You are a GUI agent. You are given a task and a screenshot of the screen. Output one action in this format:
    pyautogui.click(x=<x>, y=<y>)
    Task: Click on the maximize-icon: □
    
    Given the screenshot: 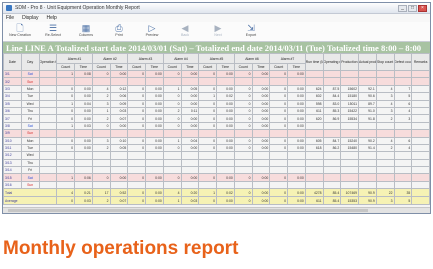 What is the action you would take?
    pyautogui.click(x=412, y=8)
    